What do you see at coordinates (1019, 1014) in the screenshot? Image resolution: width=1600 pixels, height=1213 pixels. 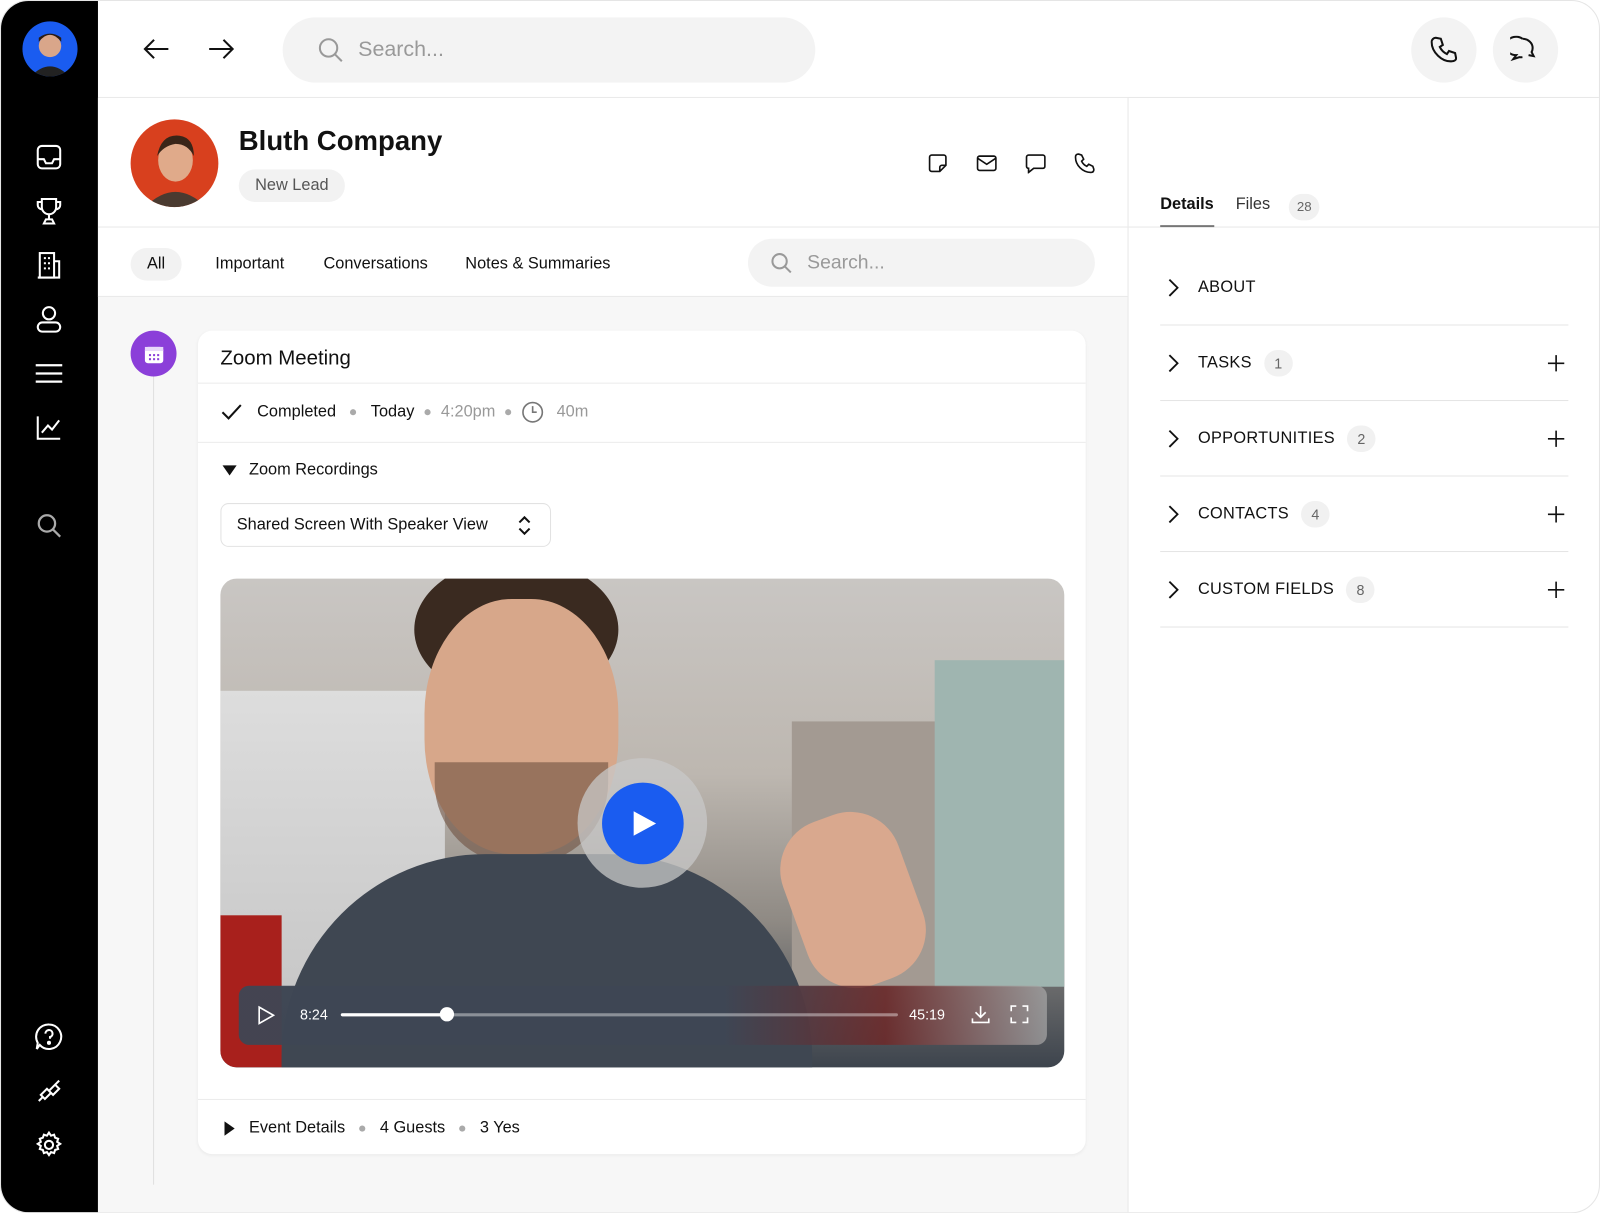 I see `fullscreen-icon` at bounding box center [1019, 1014].